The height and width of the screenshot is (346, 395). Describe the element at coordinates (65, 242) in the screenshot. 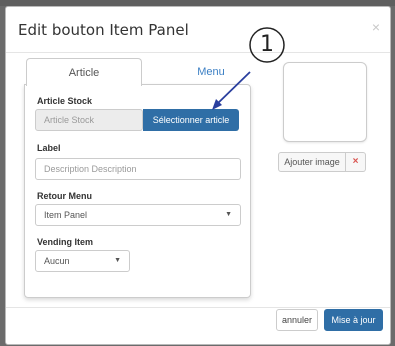

I see `vending-item-label: Vending Item` at that location.